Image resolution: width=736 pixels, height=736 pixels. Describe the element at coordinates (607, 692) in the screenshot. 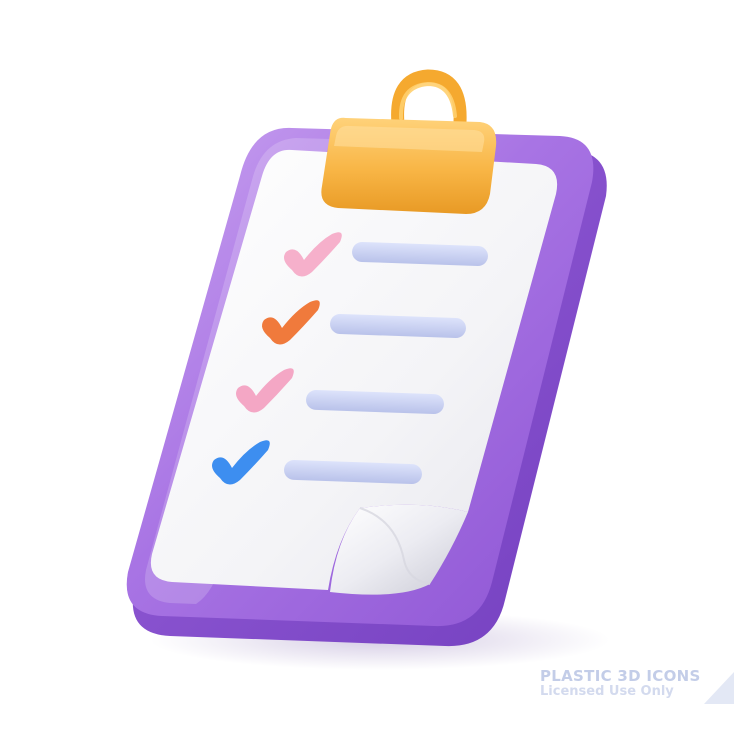

I see `watermark-subtitle: Licensed Use Only` at that location.